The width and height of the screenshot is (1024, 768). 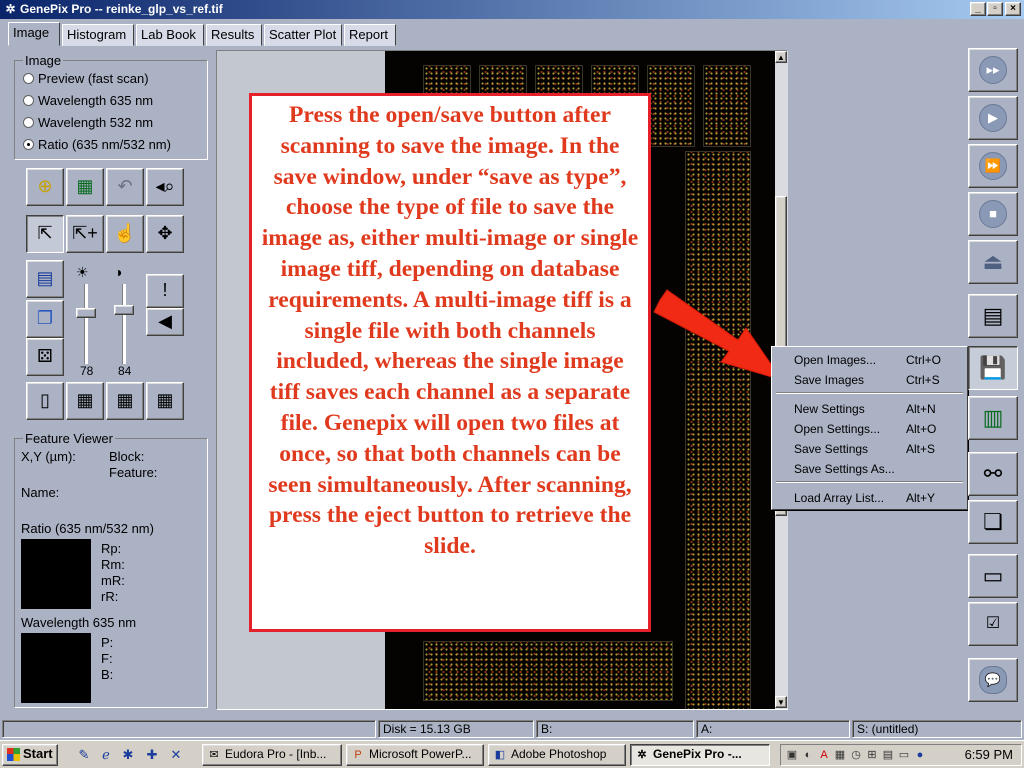 What do you see at coordinates (993, 522) in the screenshot?
I see `copy-pages-icon: ❏` at bounding box center [993, 522].